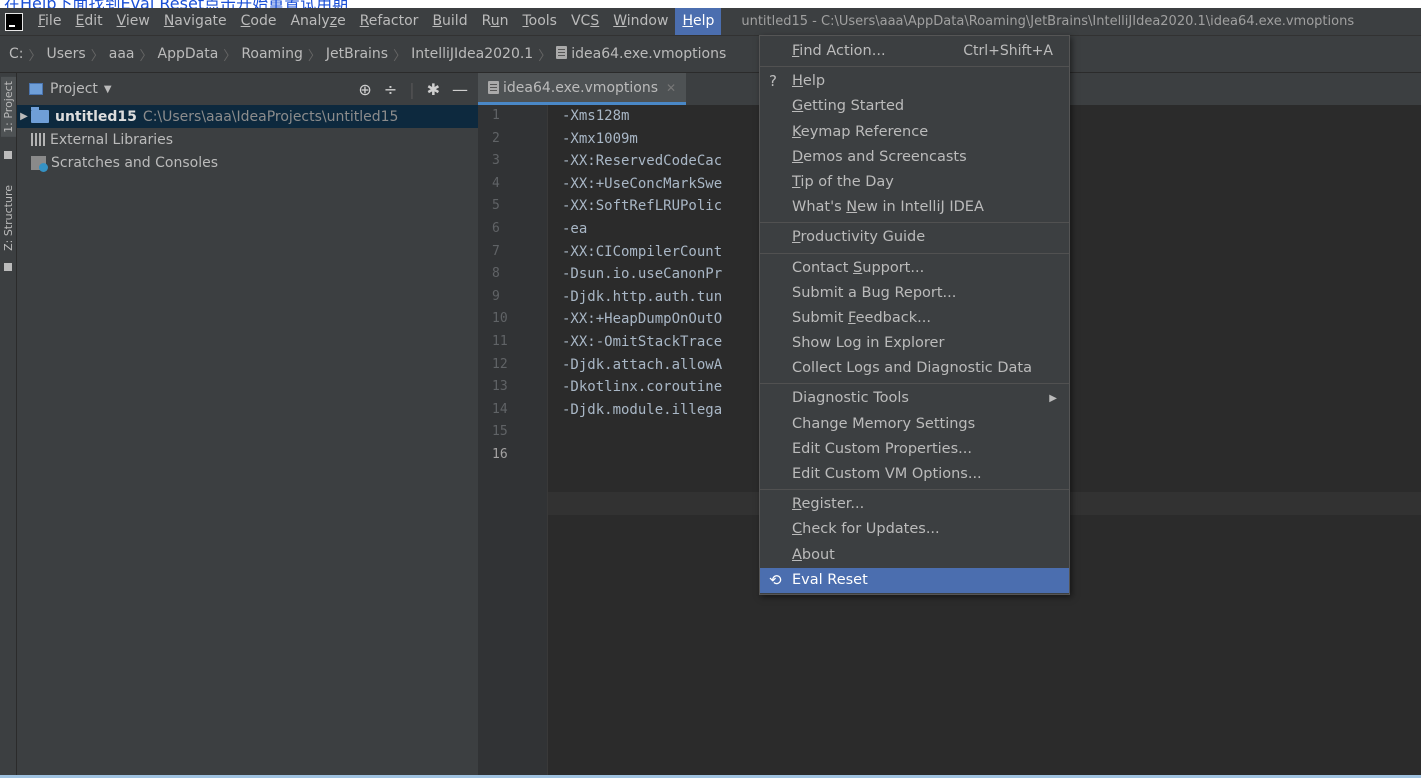 This screenshot has height=778, width=1421. Describe the element at coordinates (642, 229) in the screenshot. I see `code-line: -ea` at that location.